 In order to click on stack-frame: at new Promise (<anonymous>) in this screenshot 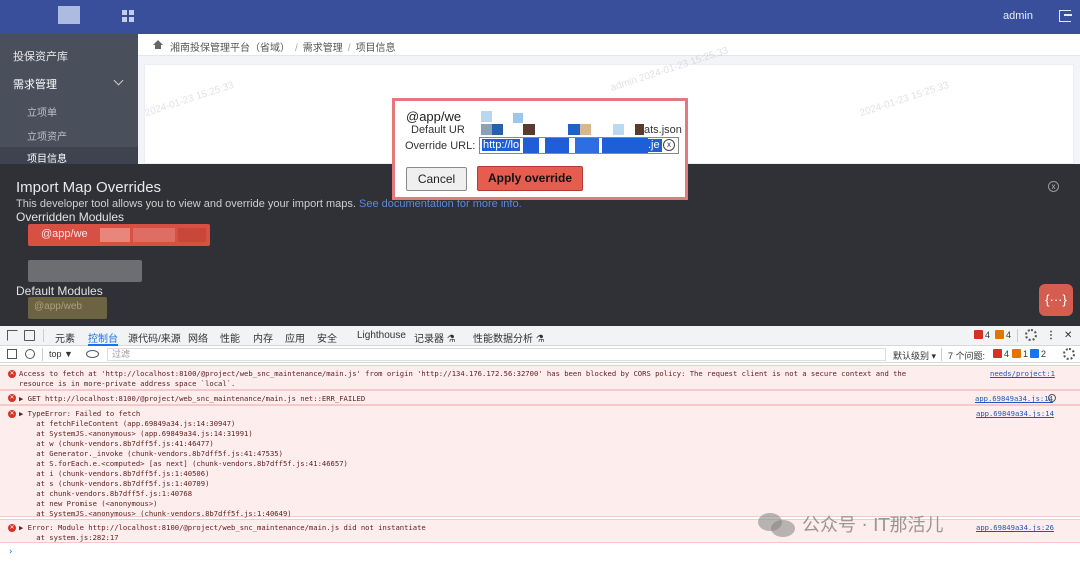, I will do `click(88, 503)`.